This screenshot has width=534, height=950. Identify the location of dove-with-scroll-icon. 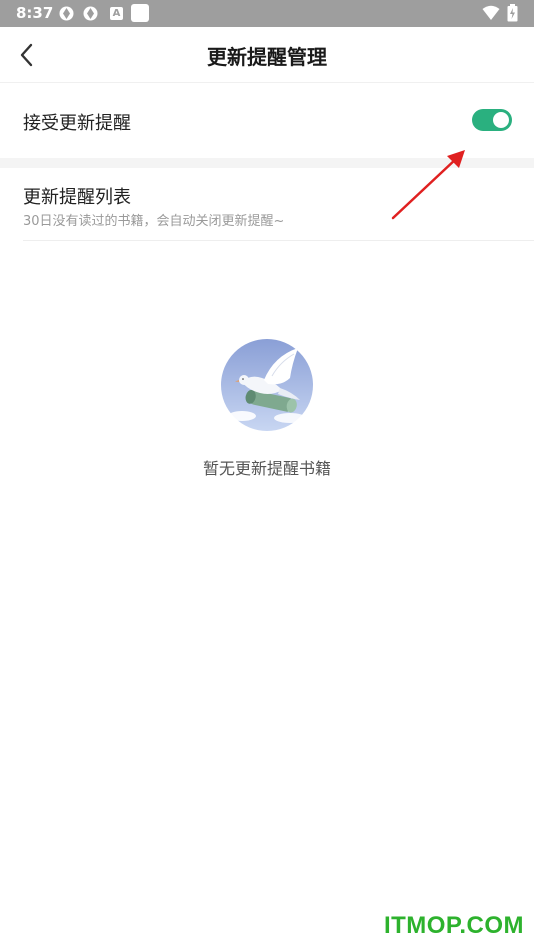
(267, 385).